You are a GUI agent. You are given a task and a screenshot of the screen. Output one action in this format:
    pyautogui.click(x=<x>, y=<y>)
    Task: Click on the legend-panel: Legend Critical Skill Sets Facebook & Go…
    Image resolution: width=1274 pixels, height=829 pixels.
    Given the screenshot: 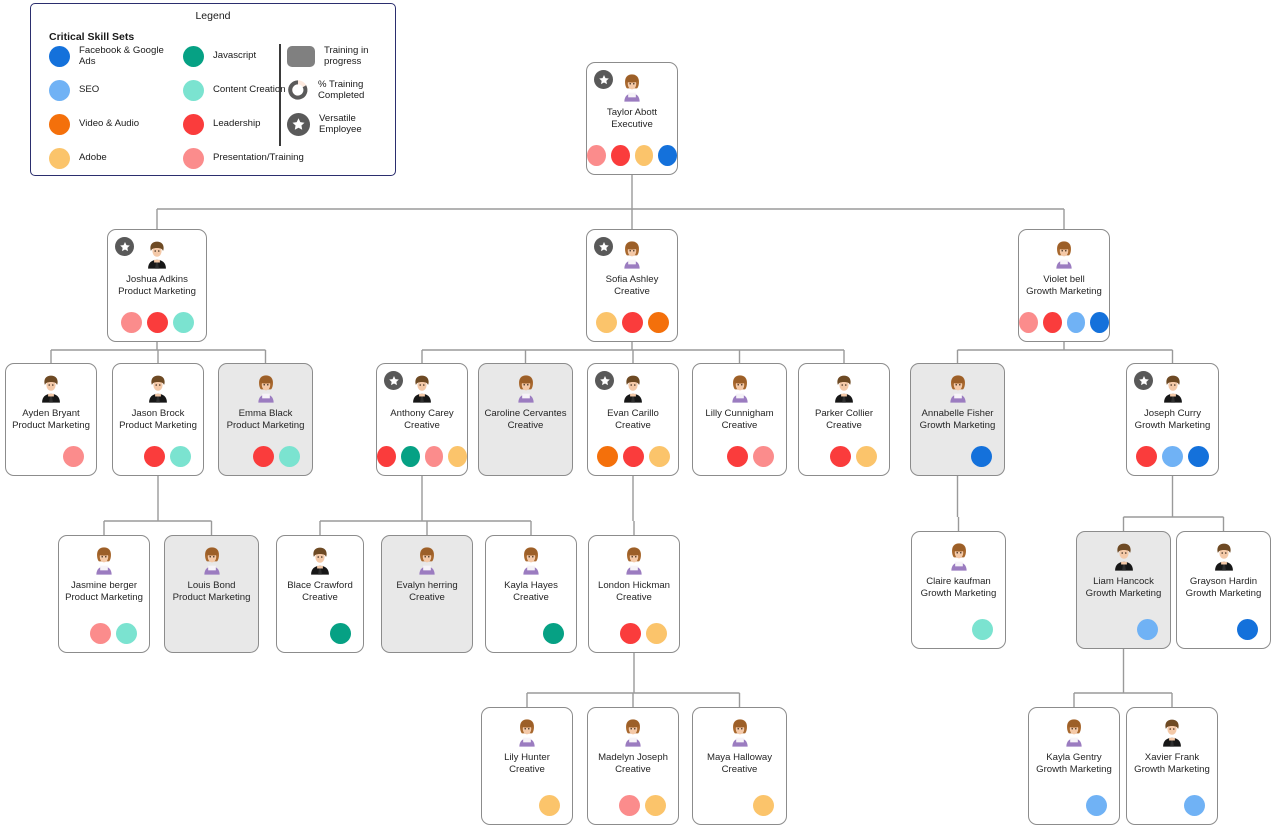 What is the action you would take?
    pyautogui.click(x=213, y=89)
    